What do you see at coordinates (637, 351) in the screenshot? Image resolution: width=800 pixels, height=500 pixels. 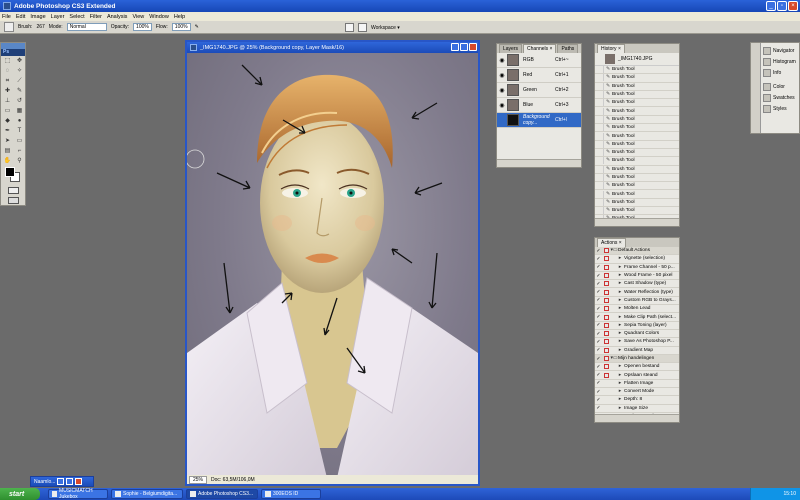 I see `action-item: ✓ ▸ Gradient Map` at bounding box center [637, 351].